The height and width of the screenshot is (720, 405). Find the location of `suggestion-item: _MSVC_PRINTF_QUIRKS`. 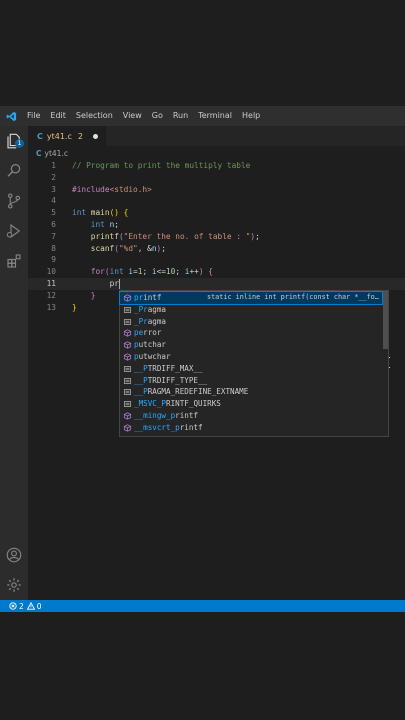

suggestion-item: _MSVC_PRINTF_QUIRKS is located at coordinates (251, 404).